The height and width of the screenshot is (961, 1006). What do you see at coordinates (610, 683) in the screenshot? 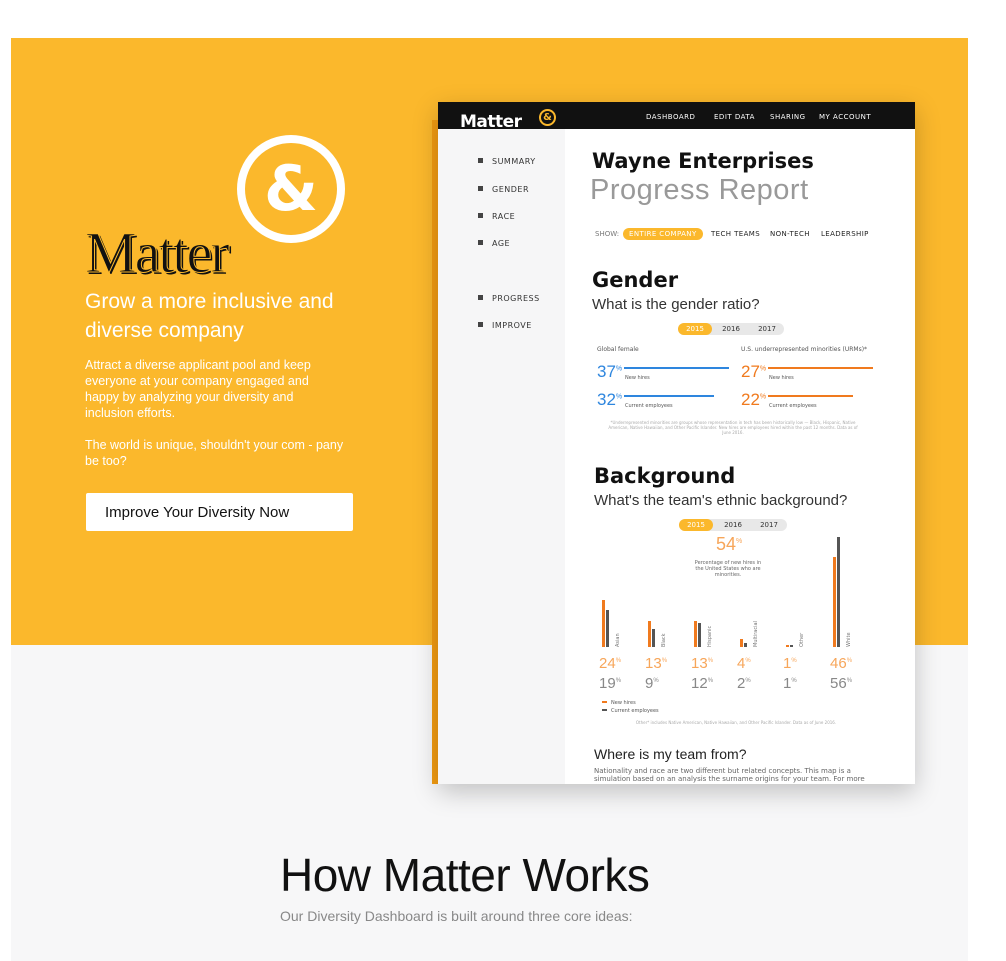
I see `pct-current-asian: 19%` at bounding box center [610, 683].